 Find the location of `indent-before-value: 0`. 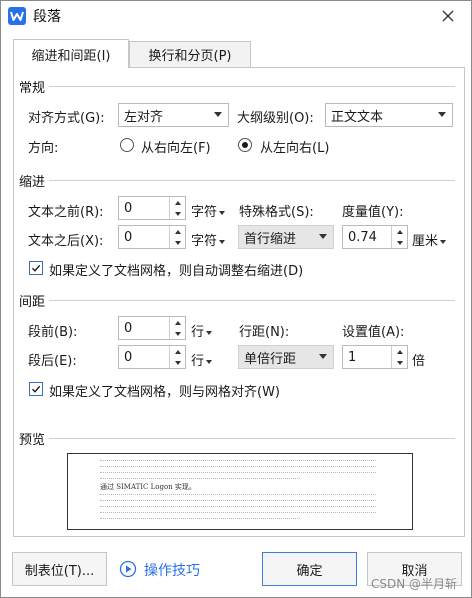

indent-before-value: 0 is located at coordinates (128, 208).